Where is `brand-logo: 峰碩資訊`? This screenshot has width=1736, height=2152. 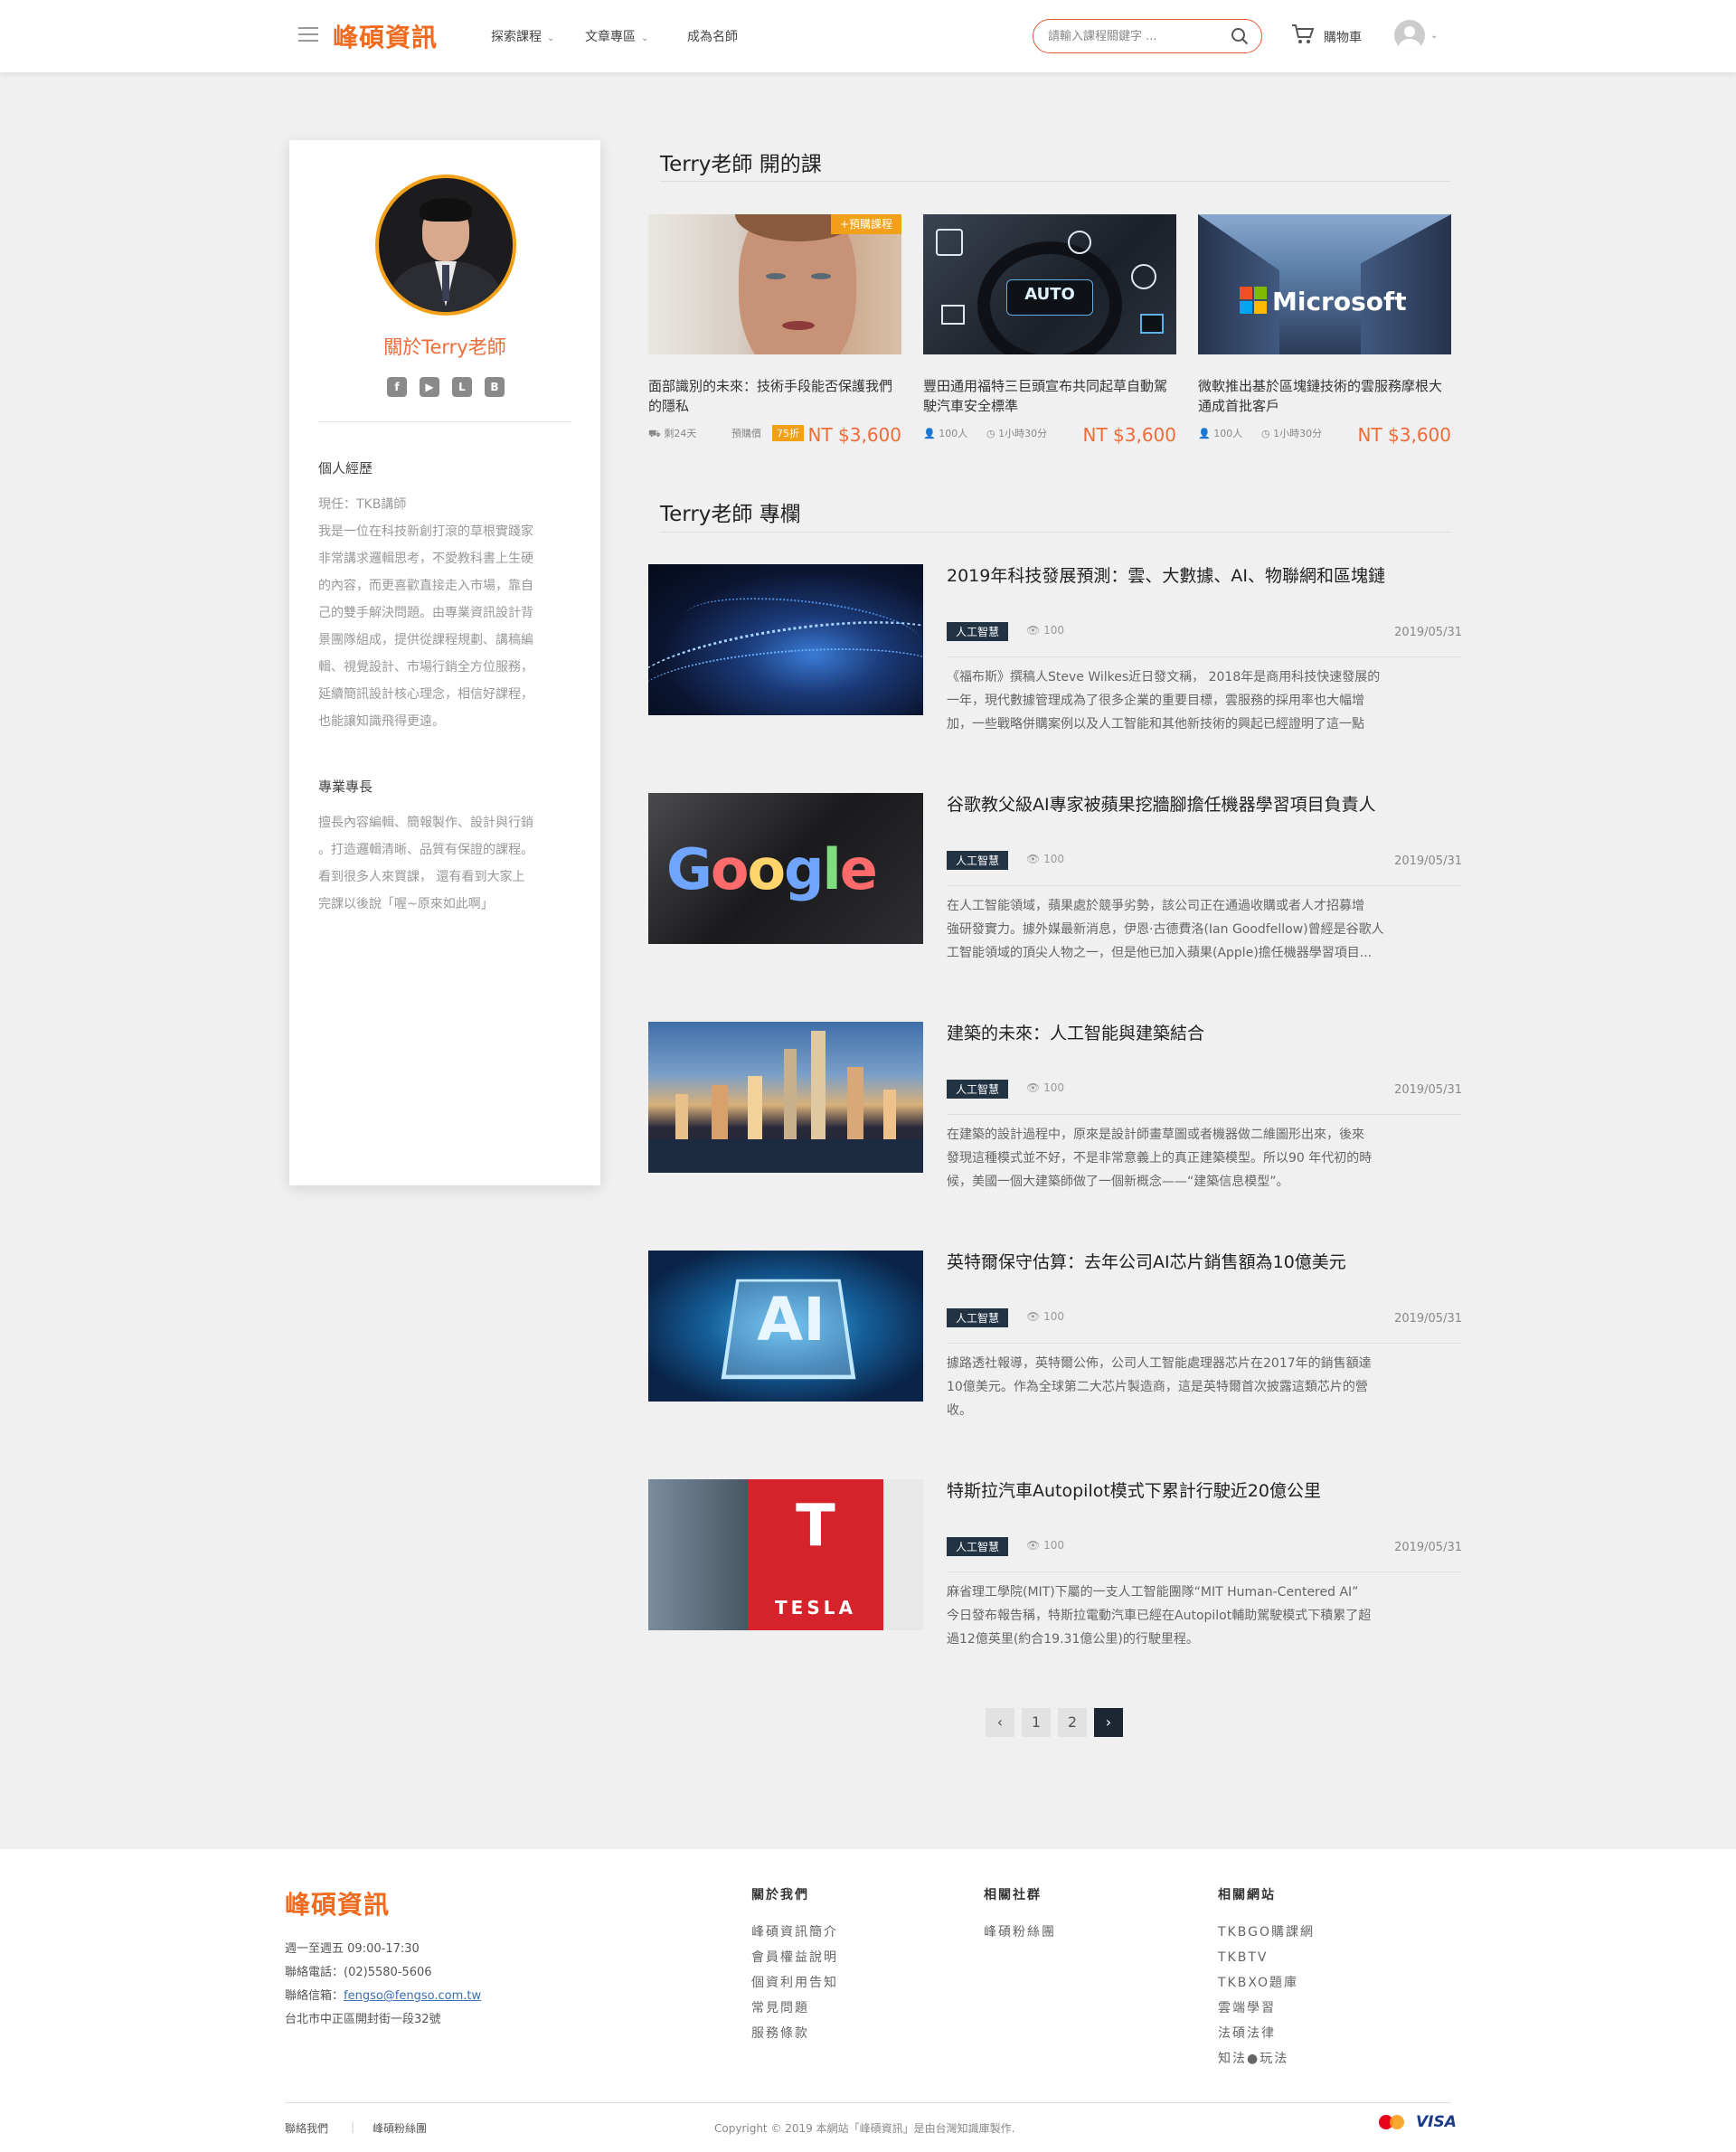
brand-logo: 峰碩資訊 is located at coordinates (386, 36).